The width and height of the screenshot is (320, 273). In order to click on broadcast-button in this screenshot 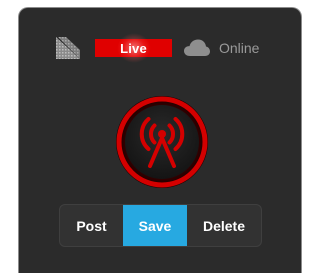, I will do `click(162, 142)`.